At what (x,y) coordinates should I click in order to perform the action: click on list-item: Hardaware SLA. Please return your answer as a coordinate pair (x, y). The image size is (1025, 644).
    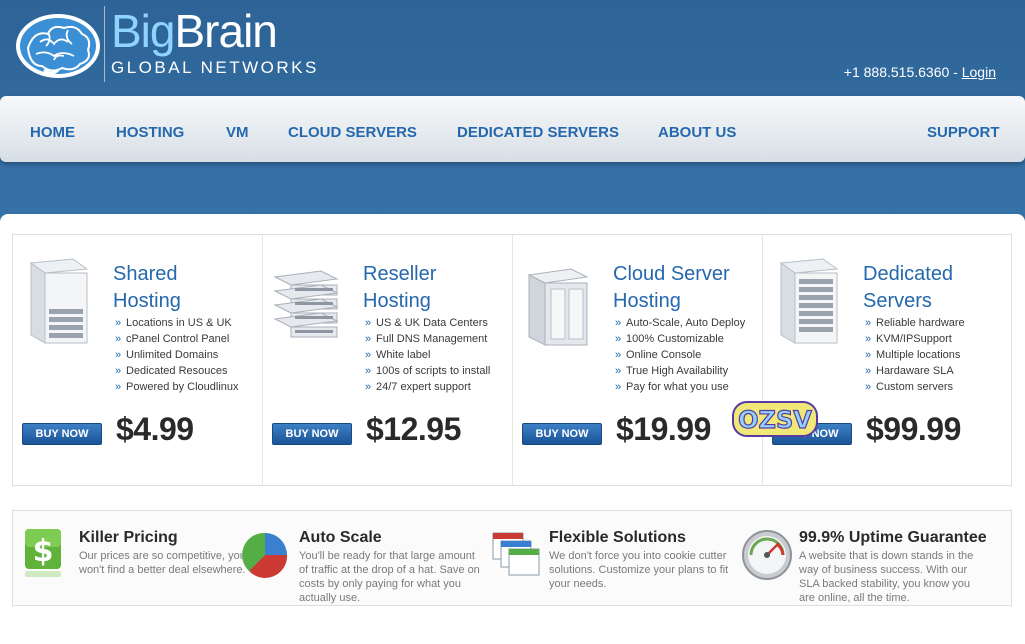
    Looking at the image, I should click on (914, 371).